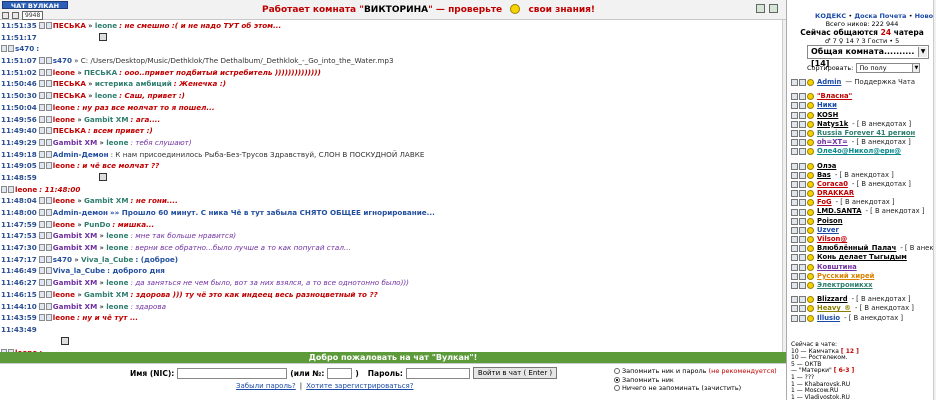  Describe the element at coordinates (617, 379) in the screenshot. I see `remember-nick-radio` at that location.